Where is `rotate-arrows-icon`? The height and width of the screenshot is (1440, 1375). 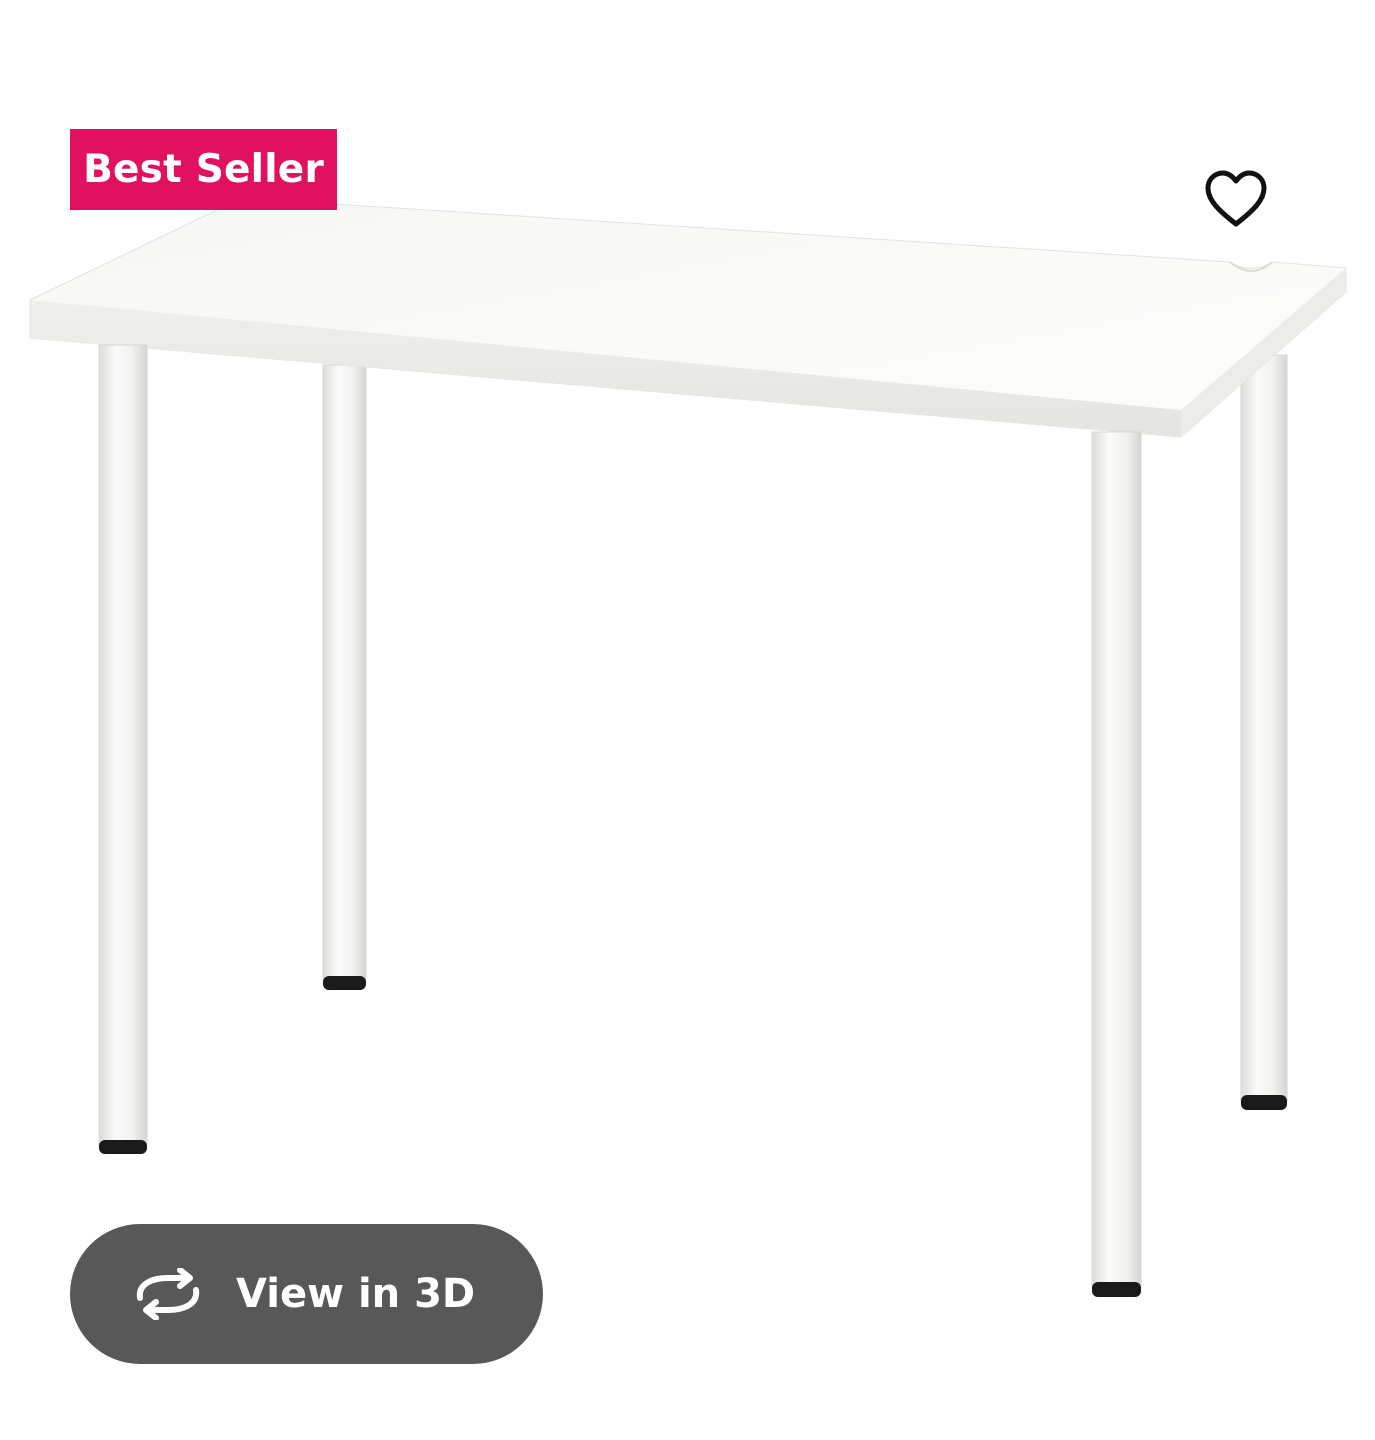 rotate-arrows-icon is located at coordinates (168, 1294).